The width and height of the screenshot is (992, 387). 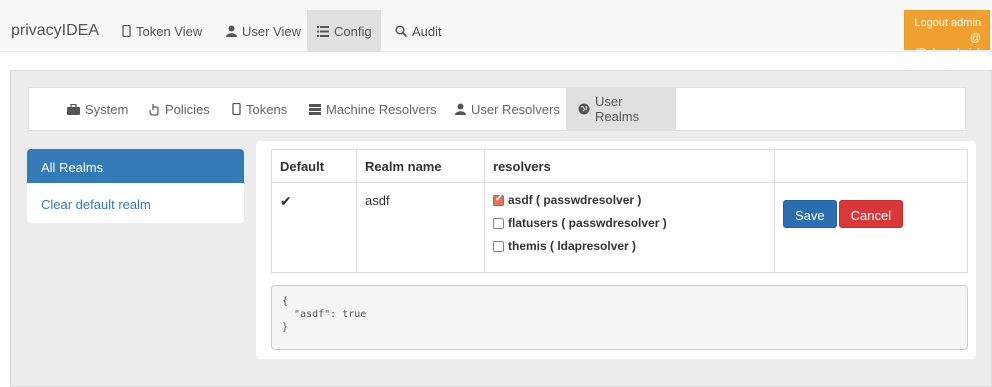 I want to click on default-cell: ✔, so click(x=314, y=227).